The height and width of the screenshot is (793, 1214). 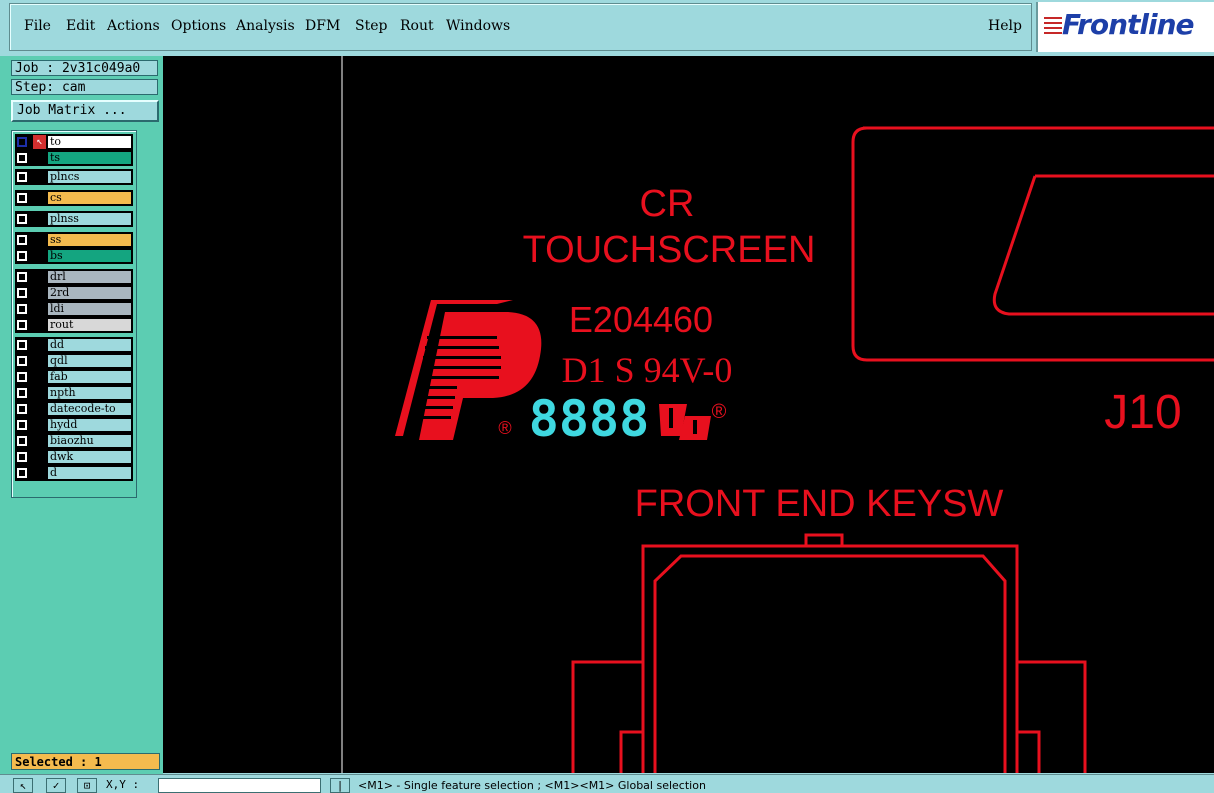 I want to click on layer-row: d, so click(x=74, y=473).